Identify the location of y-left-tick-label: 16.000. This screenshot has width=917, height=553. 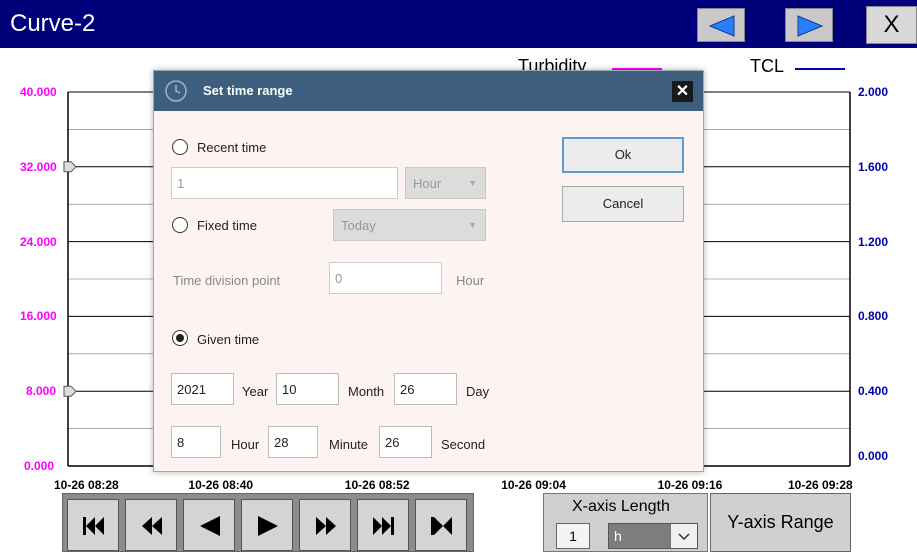
(38, 316).